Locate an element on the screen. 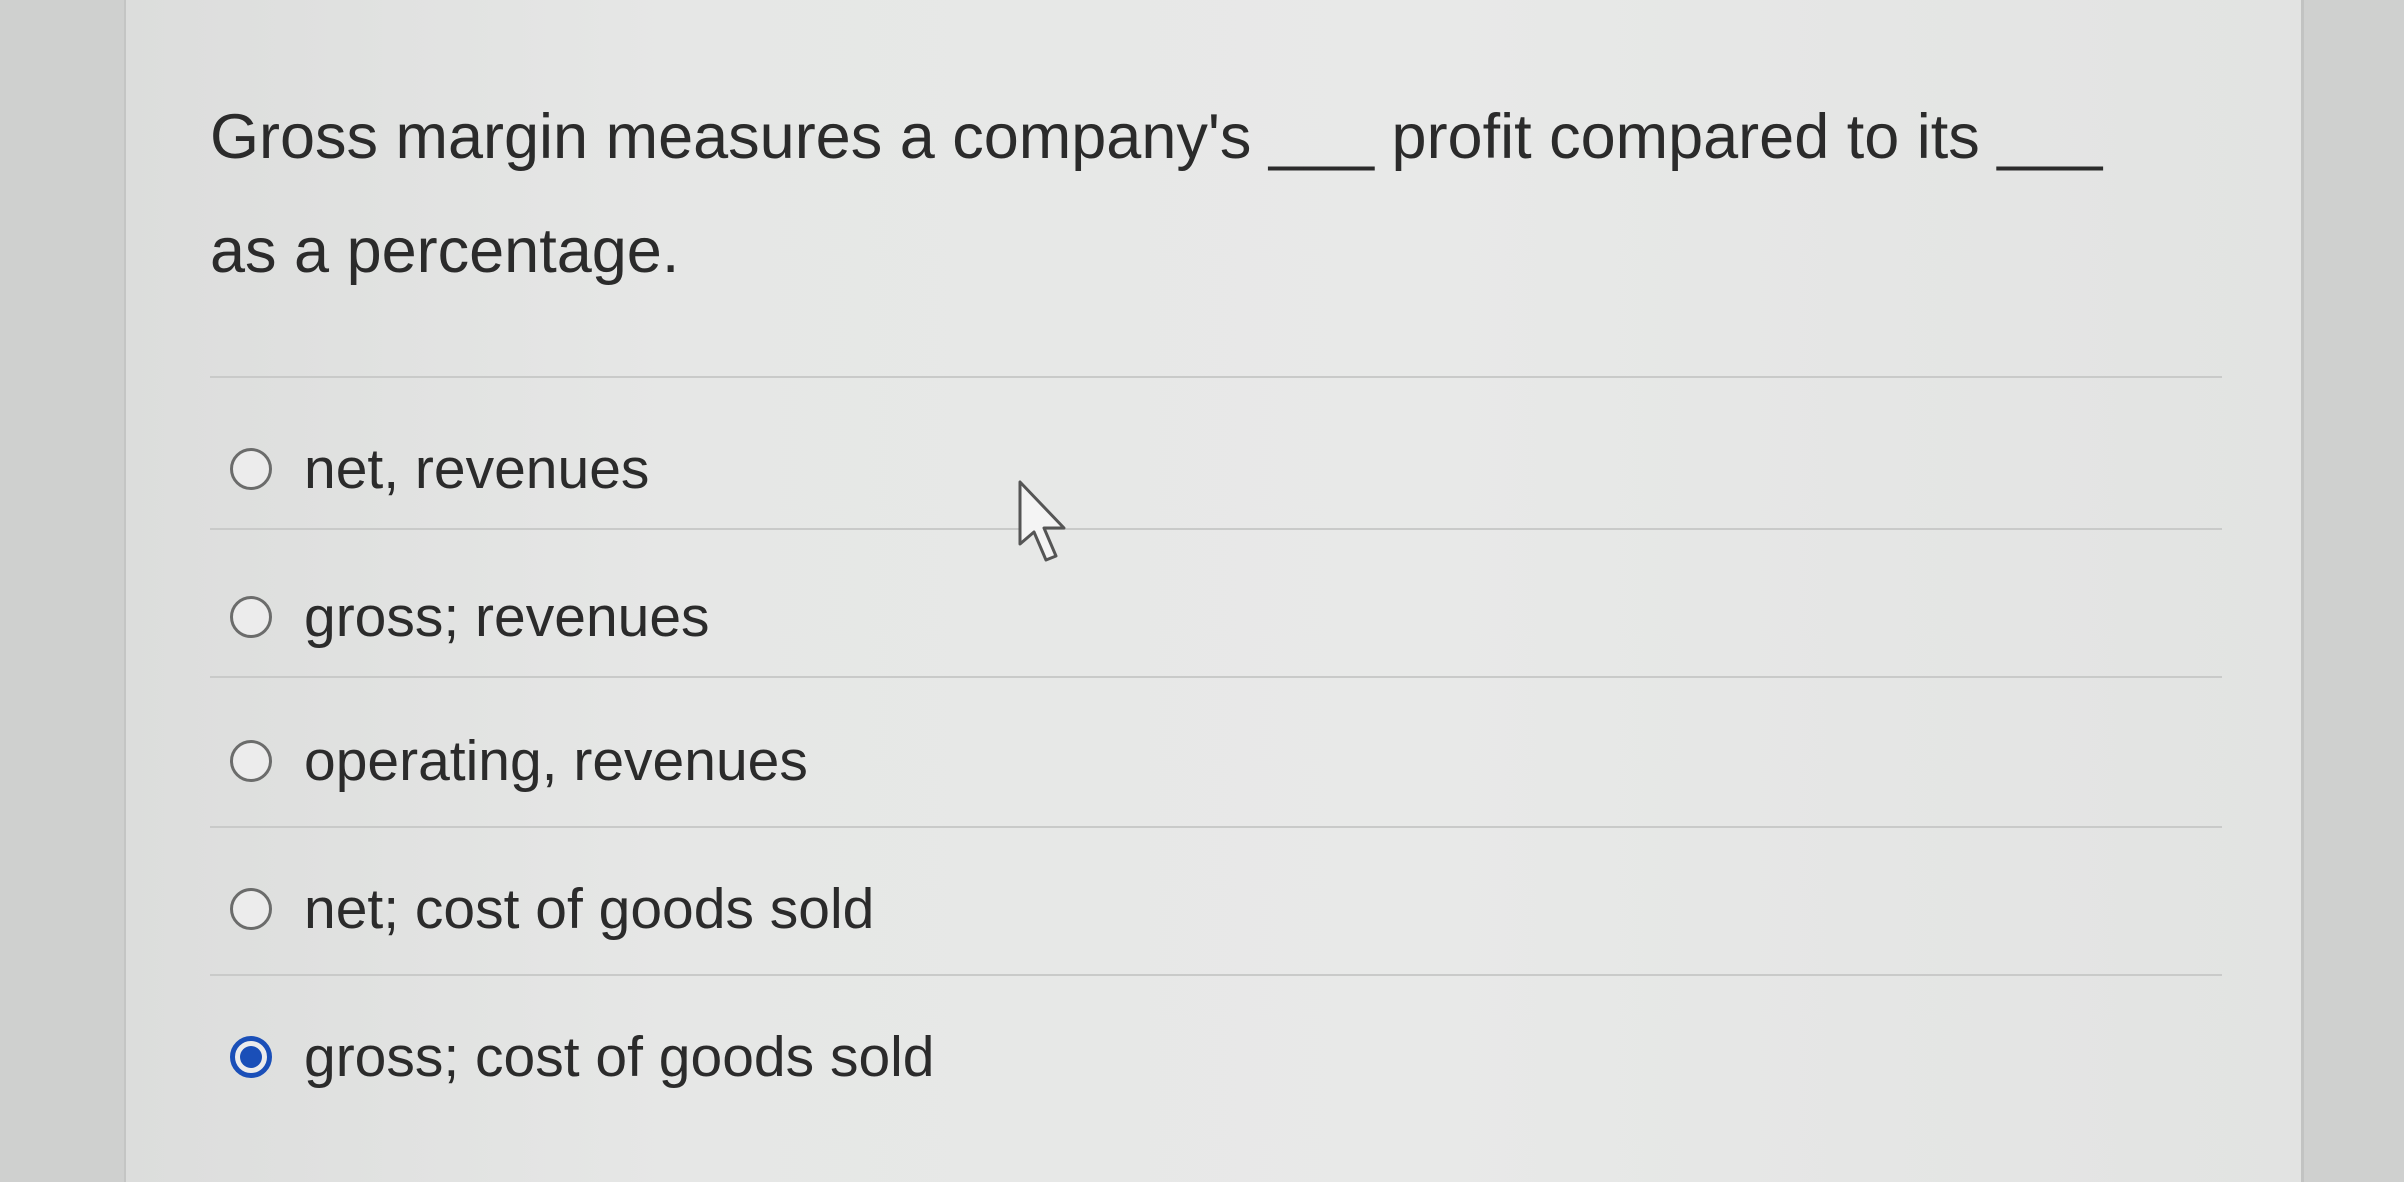  option-gross-cogs: gross; cost of goods sold is located at coordinates (582, 1057).